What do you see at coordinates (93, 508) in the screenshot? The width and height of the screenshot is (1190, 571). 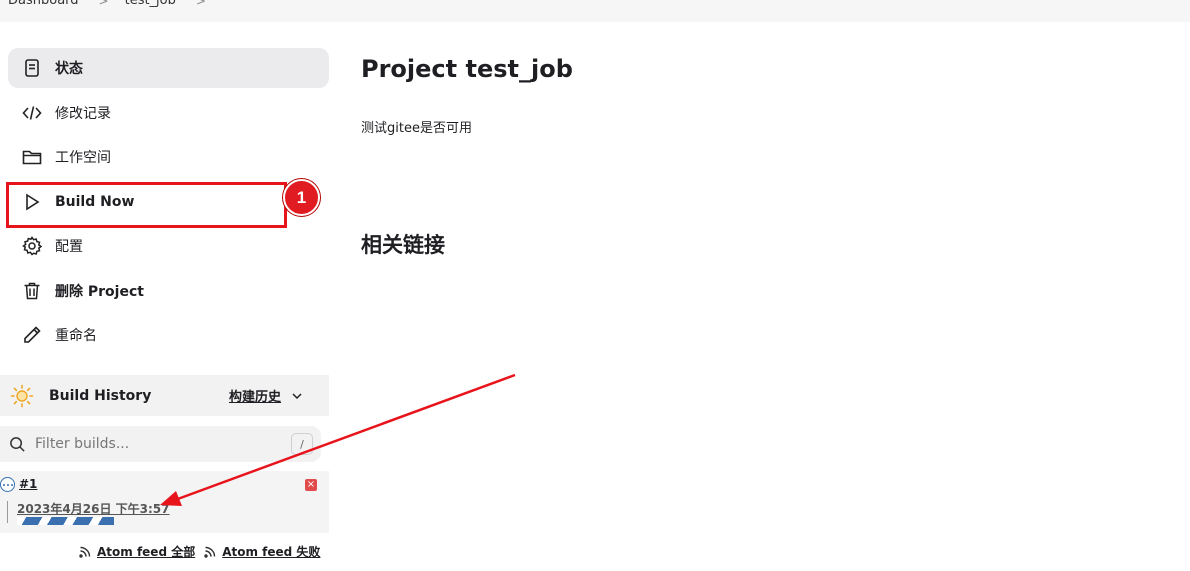 I see `build-date-link: 2023年4月26日 下午3:57` at bounding box center [93, 508].